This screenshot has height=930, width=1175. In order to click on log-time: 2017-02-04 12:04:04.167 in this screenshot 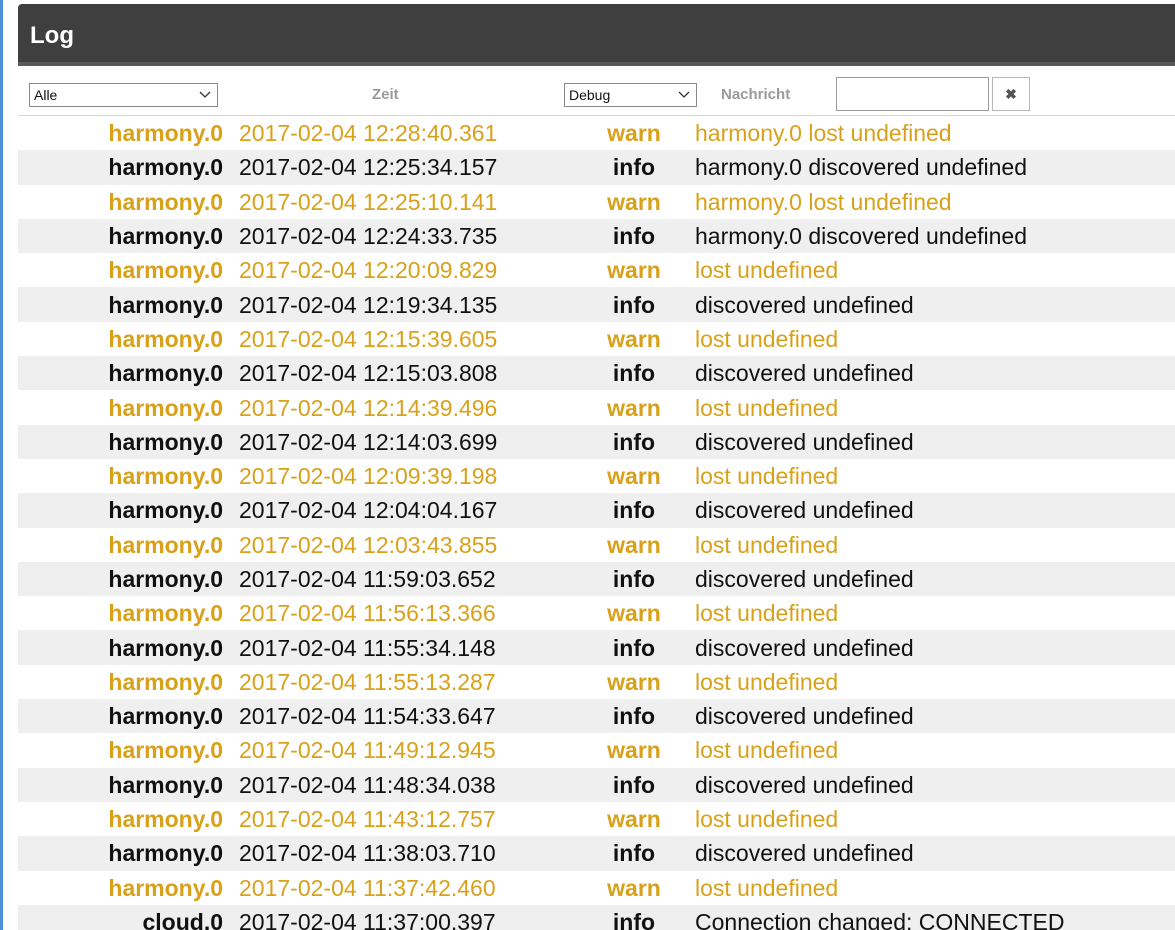, I will do `click(368, 510)`.